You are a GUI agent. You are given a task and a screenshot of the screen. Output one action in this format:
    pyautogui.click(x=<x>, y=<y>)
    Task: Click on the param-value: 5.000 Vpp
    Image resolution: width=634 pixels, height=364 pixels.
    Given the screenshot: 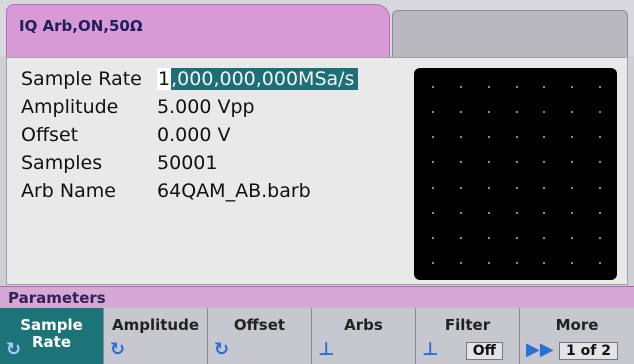 What is the action you would take?
    pyautogui.click(x=206, y=107)
    